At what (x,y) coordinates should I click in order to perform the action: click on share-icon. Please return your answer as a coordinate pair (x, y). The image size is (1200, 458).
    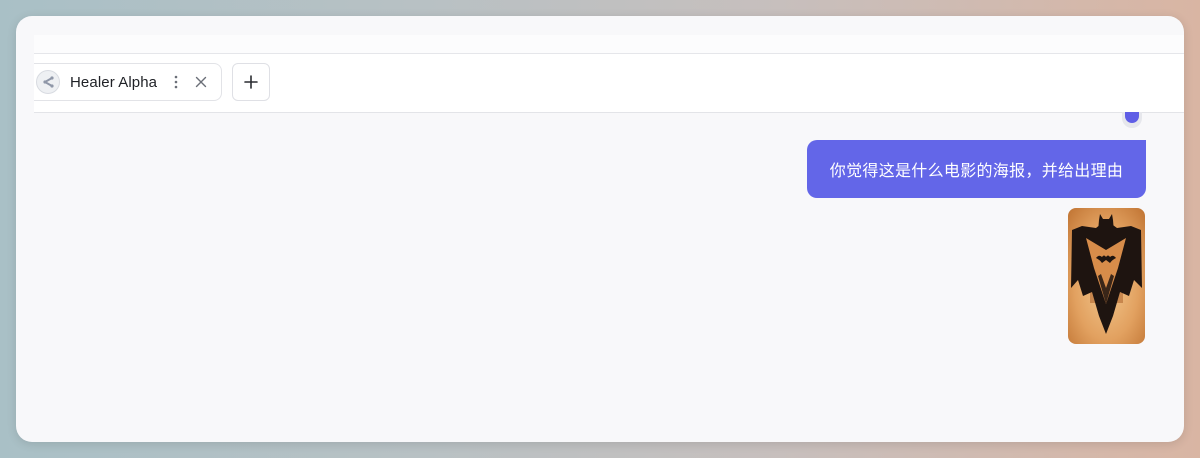
    Looking at the image, I should click on (48, 82).